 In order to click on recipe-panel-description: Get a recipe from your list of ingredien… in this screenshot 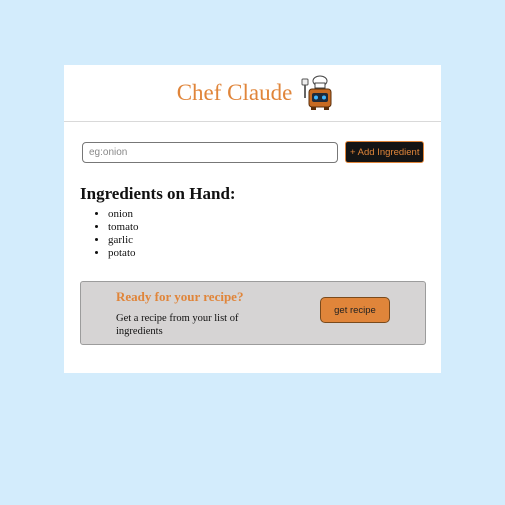, I will do `click(177, 325)`.